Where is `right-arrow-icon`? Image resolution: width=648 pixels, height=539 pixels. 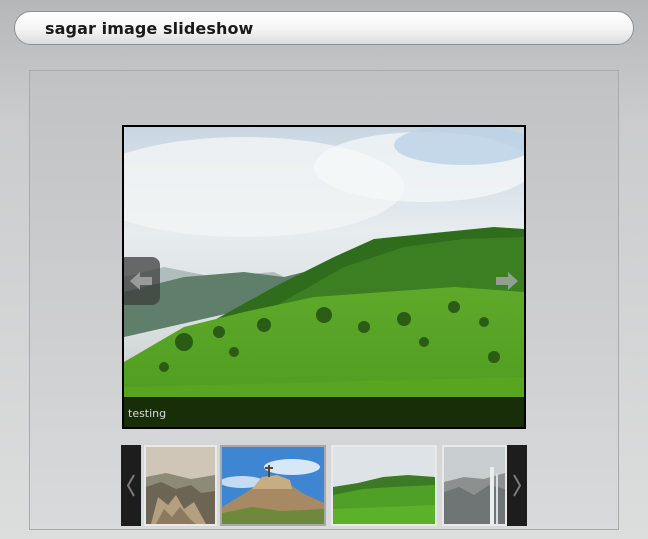
right-arrow-icon is located at coordinates (507, 281).